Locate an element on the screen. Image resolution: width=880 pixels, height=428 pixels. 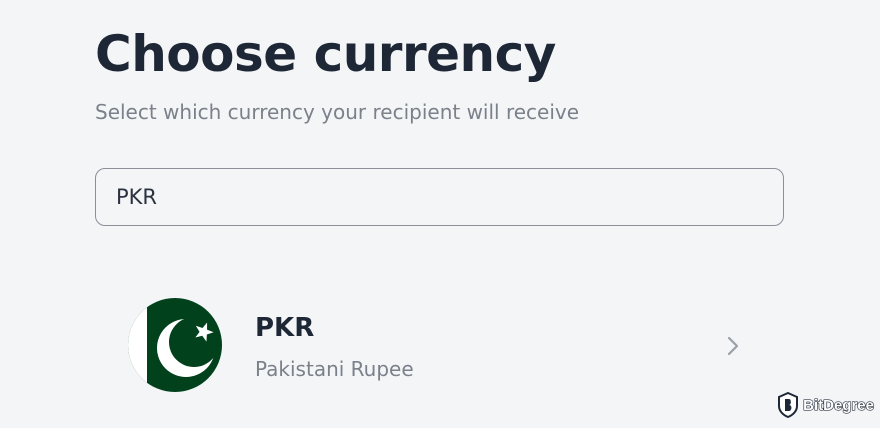
bitdegree-logo-icon is located at coordinates (788, 405).